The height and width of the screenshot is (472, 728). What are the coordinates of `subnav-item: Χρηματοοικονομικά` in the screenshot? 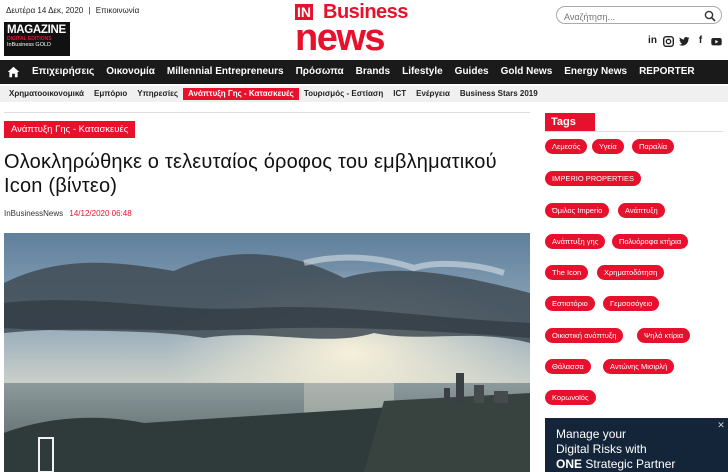 It's located at (46, 94).